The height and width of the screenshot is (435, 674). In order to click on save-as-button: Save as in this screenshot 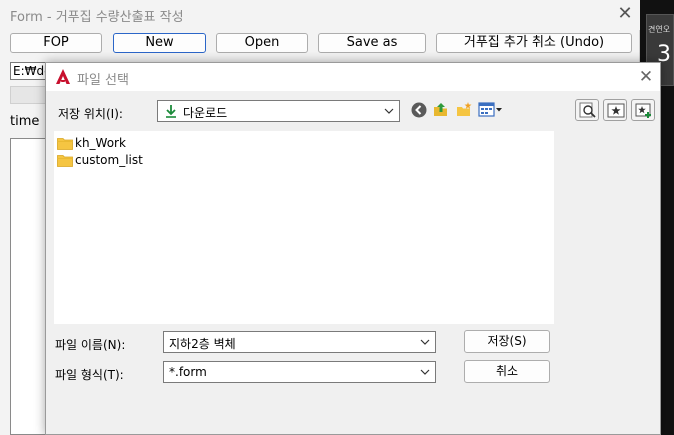, I will do `click(372, 43)`.